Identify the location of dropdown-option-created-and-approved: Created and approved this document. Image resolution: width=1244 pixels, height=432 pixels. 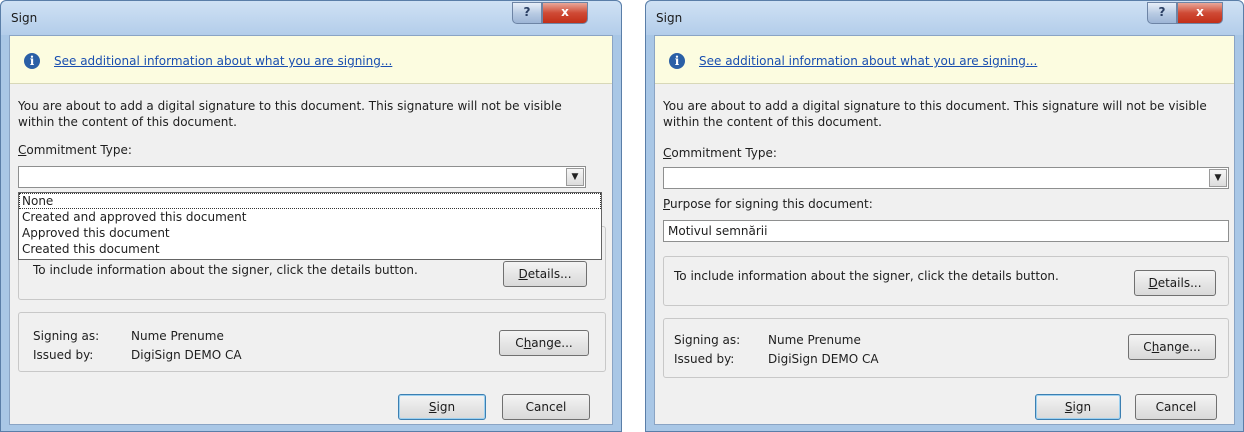
(310, 217).